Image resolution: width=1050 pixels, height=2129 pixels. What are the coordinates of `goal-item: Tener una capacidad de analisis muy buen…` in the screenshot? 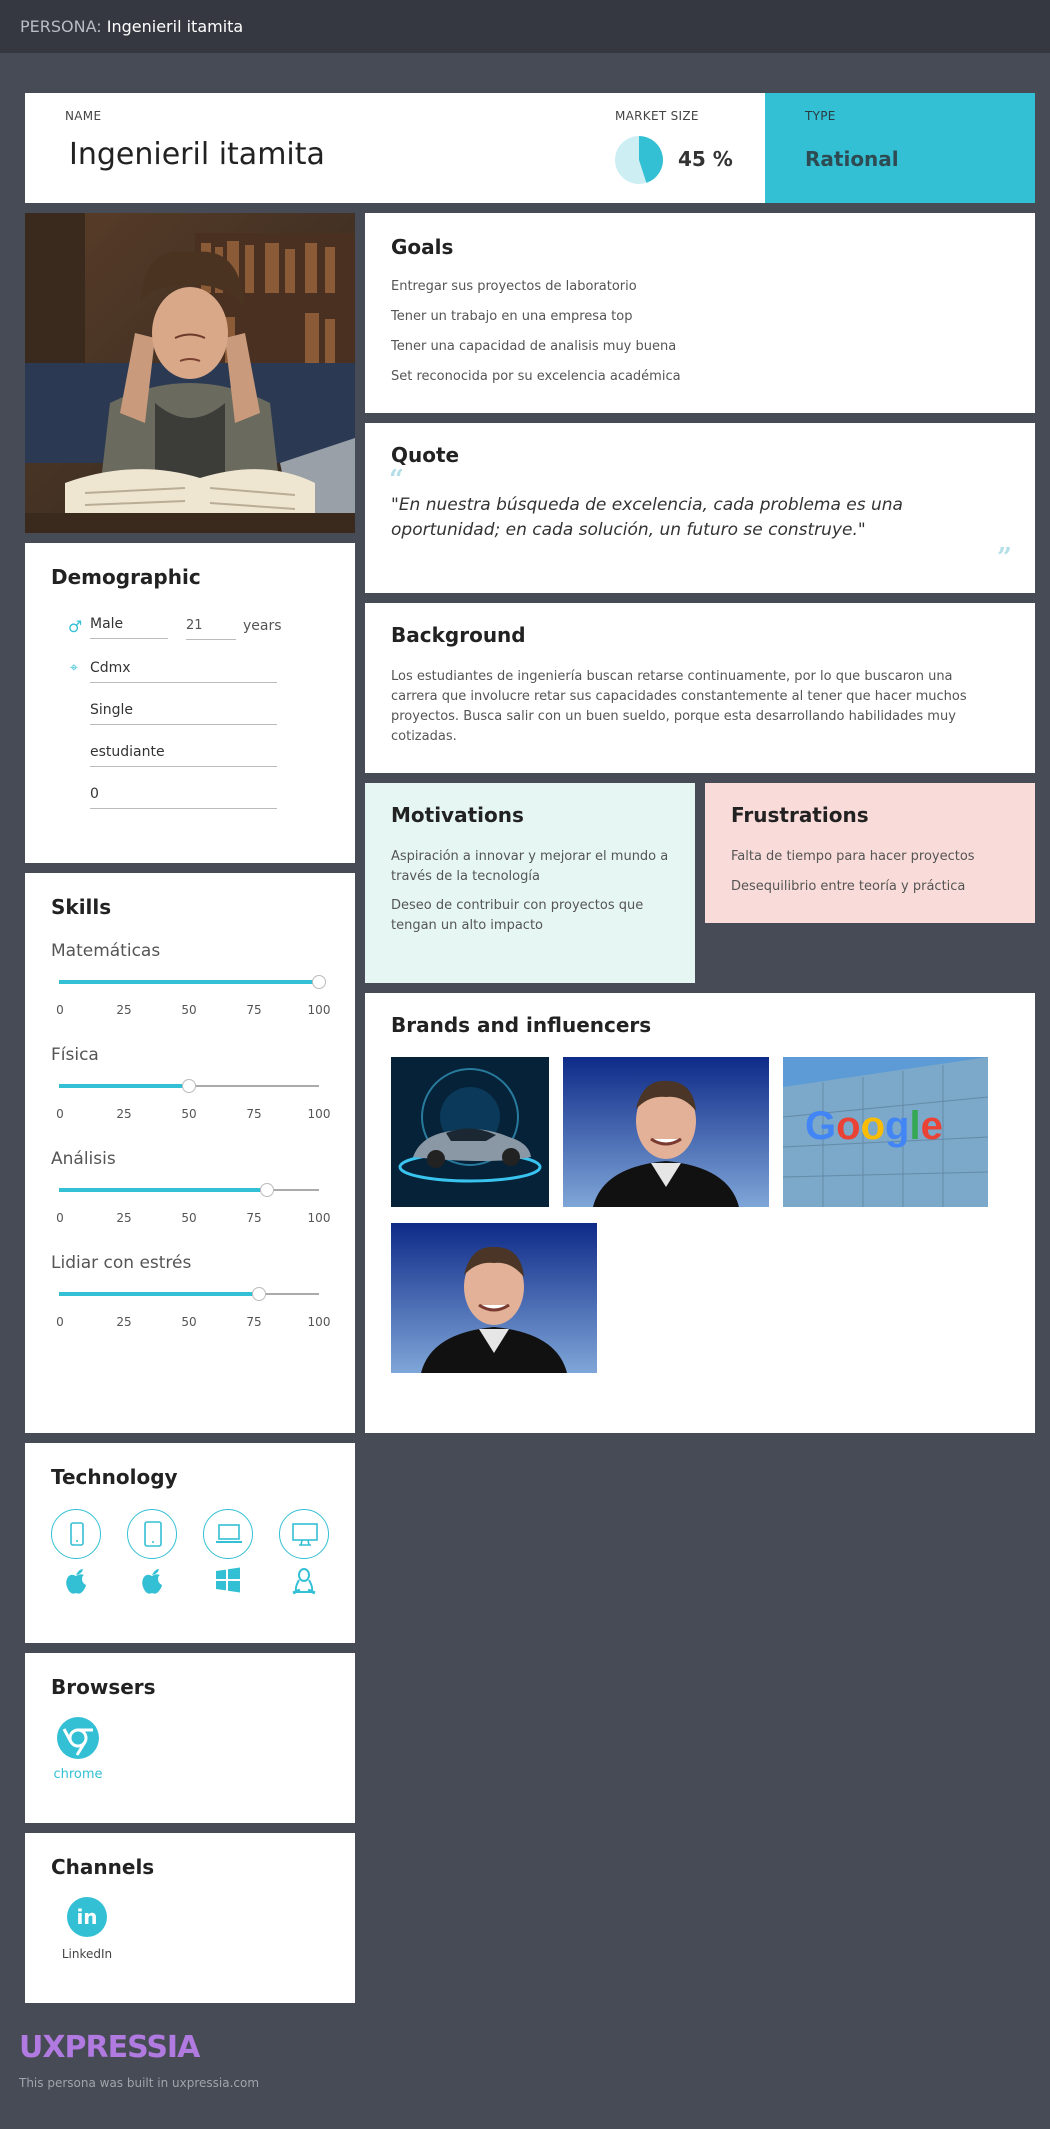 It's located at (533, 346).